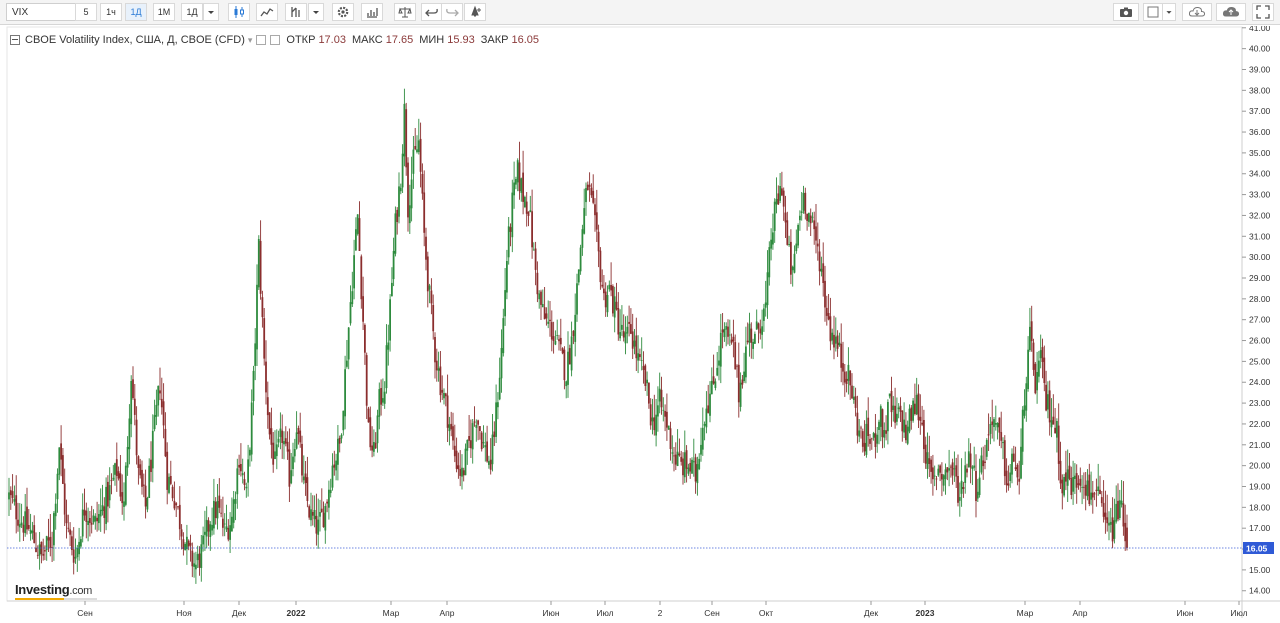 The width and height of the screenshot is (1280, 623). What do you see at coordinates (1126, 12) in the screenshot?
I see `screenshot-button` at bounding box center [1126, 12].